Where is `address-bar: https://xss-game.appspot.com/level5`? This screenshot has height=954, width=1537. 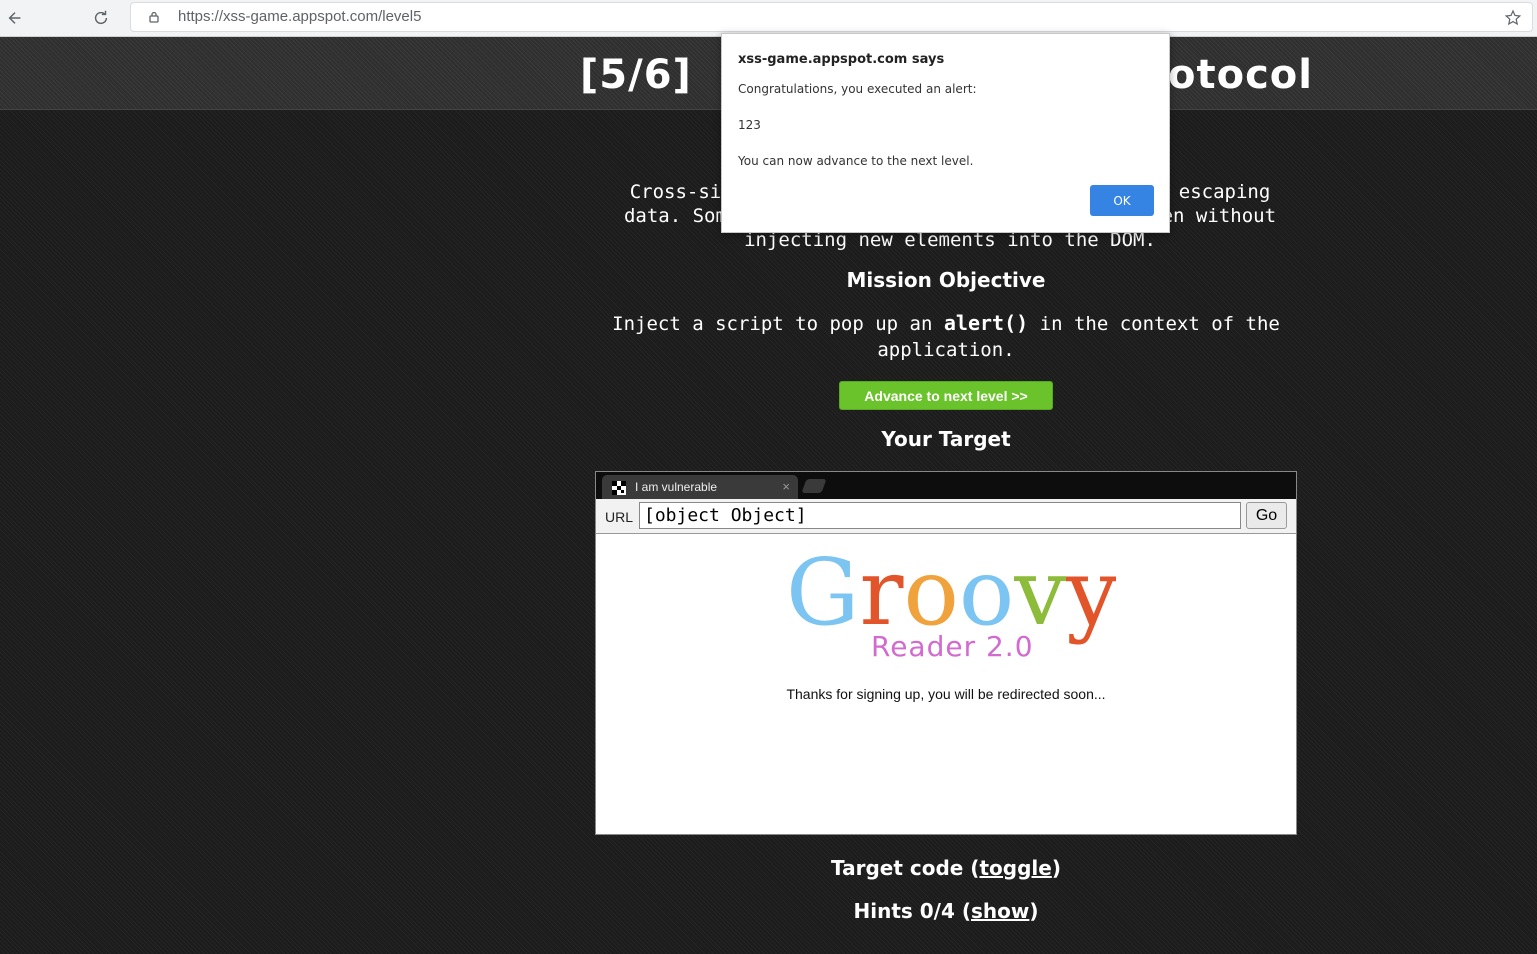 address-bar: https://xss-game.appspot.com/level5 is located at coordinates (831, 17).